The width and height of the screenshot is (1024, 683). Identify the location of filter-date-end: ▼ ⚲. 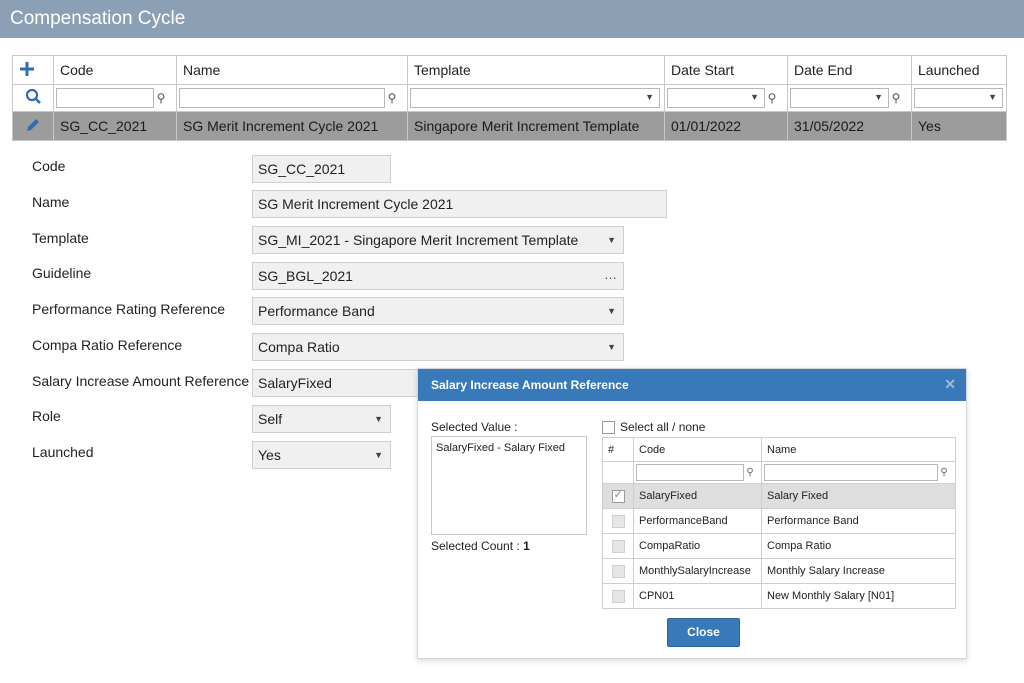
(849, 98).